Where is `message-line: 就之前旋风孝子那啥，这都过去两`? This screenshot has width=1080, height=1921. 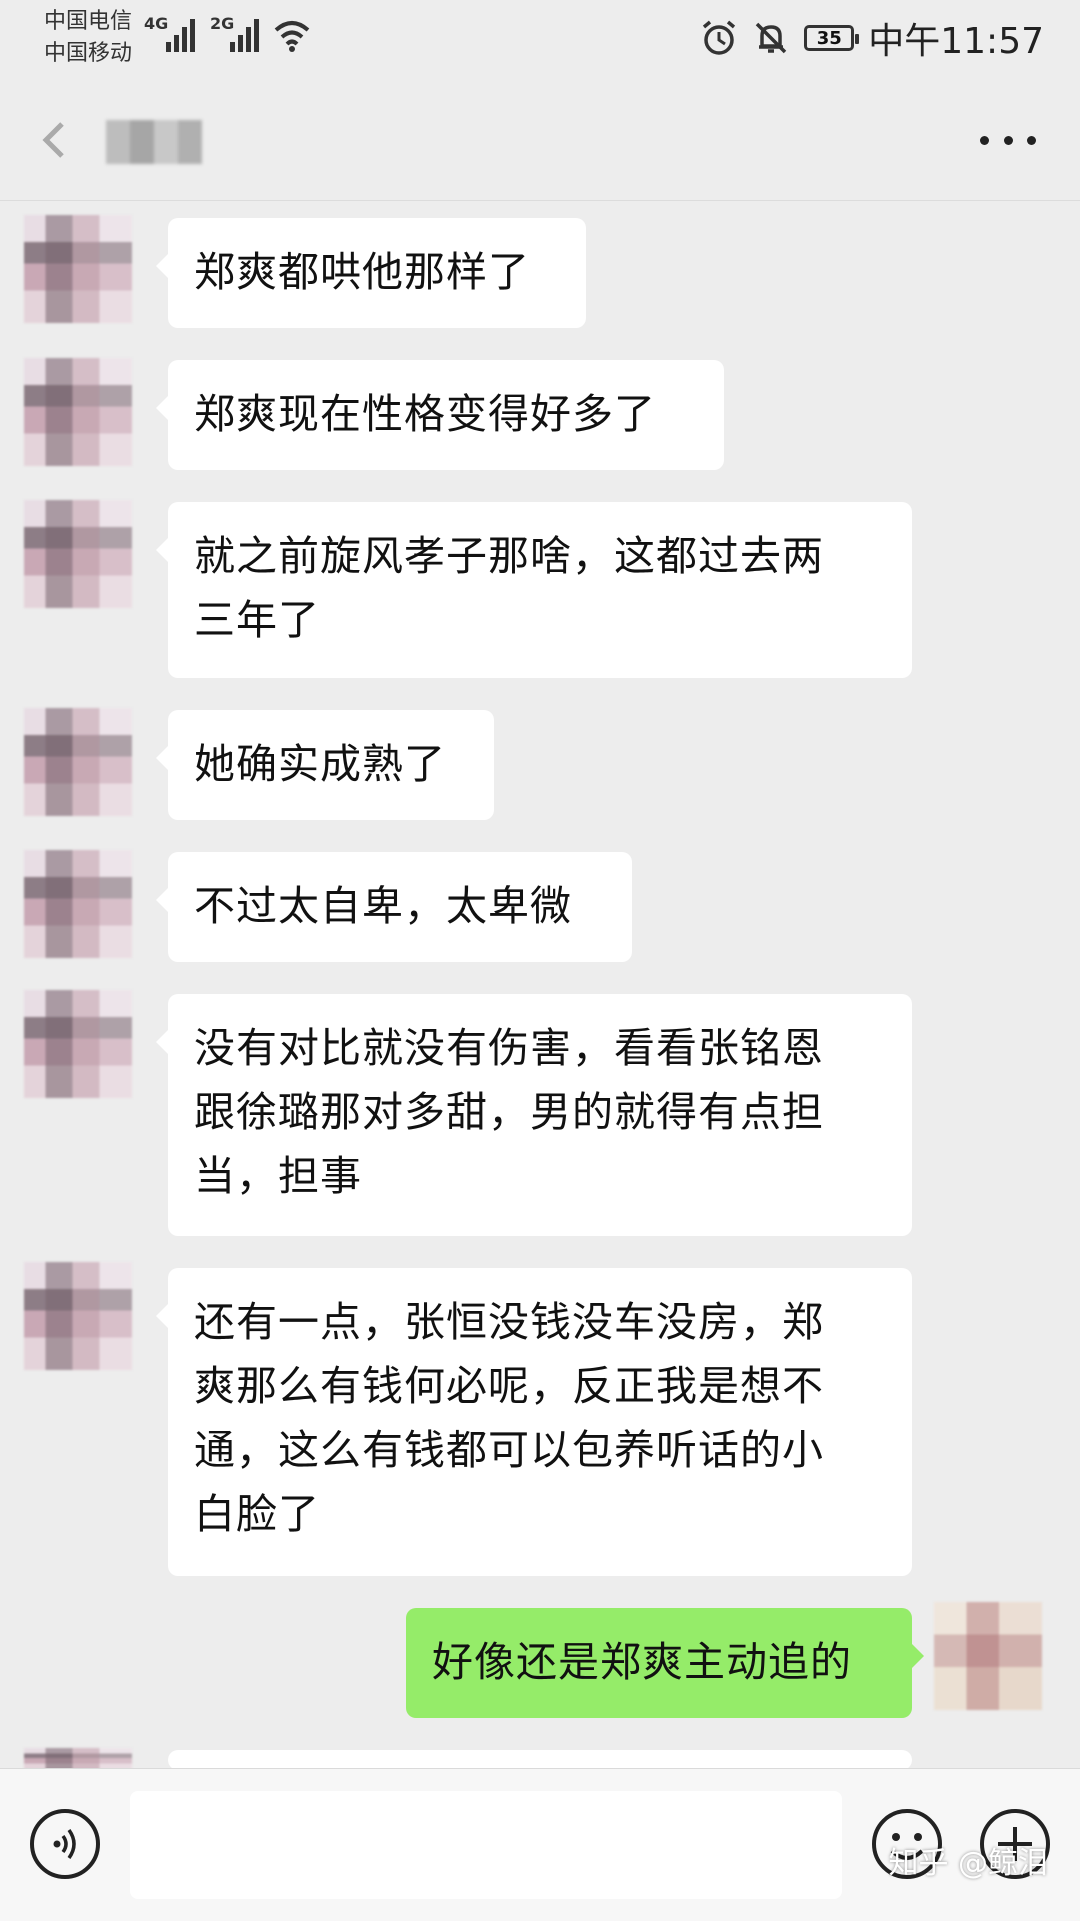 message-line: 就之前旋风孝子那啥，这都过去两 is located at coordinates (509, 556).